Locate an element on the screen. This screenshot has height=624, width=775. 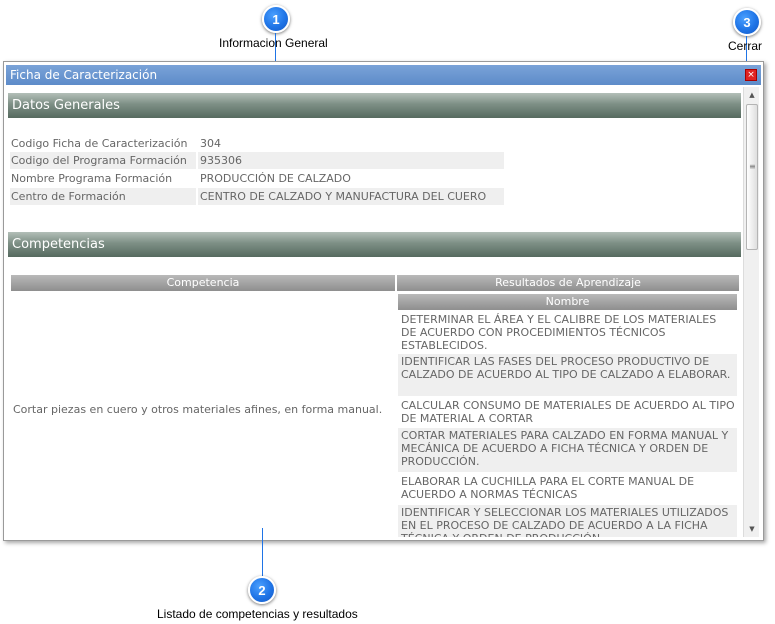
scrollbar-grip-icon: ≡ is located at coordinates (752, 166).